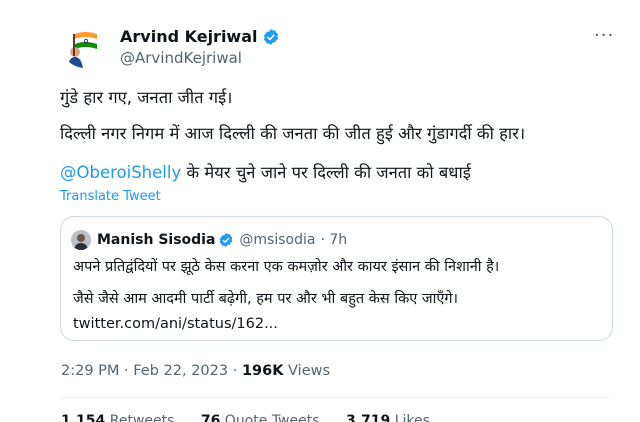 This screenshot has width=640, height=422. I want to click on quote-tweets-count: 76, so click(210, 417).